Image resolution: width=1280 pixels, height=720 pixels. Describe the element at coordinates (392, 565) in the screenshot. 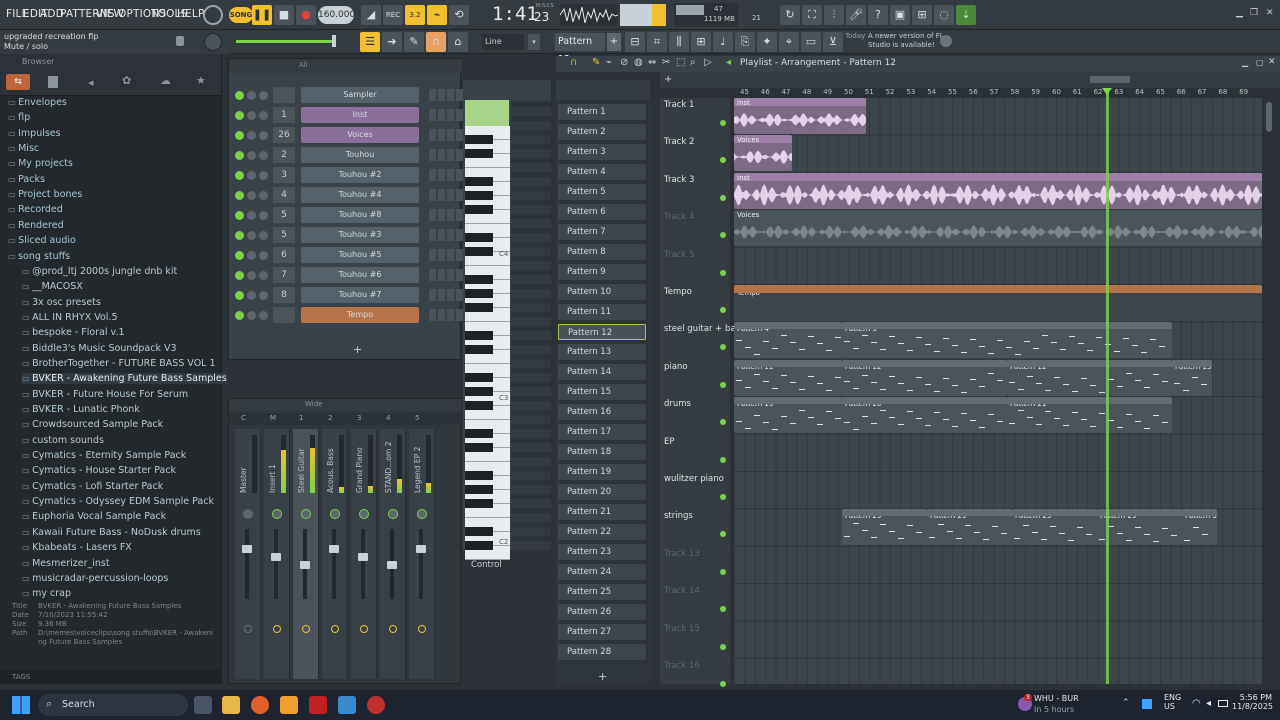

I see `mixer-fader-handle` at that location.